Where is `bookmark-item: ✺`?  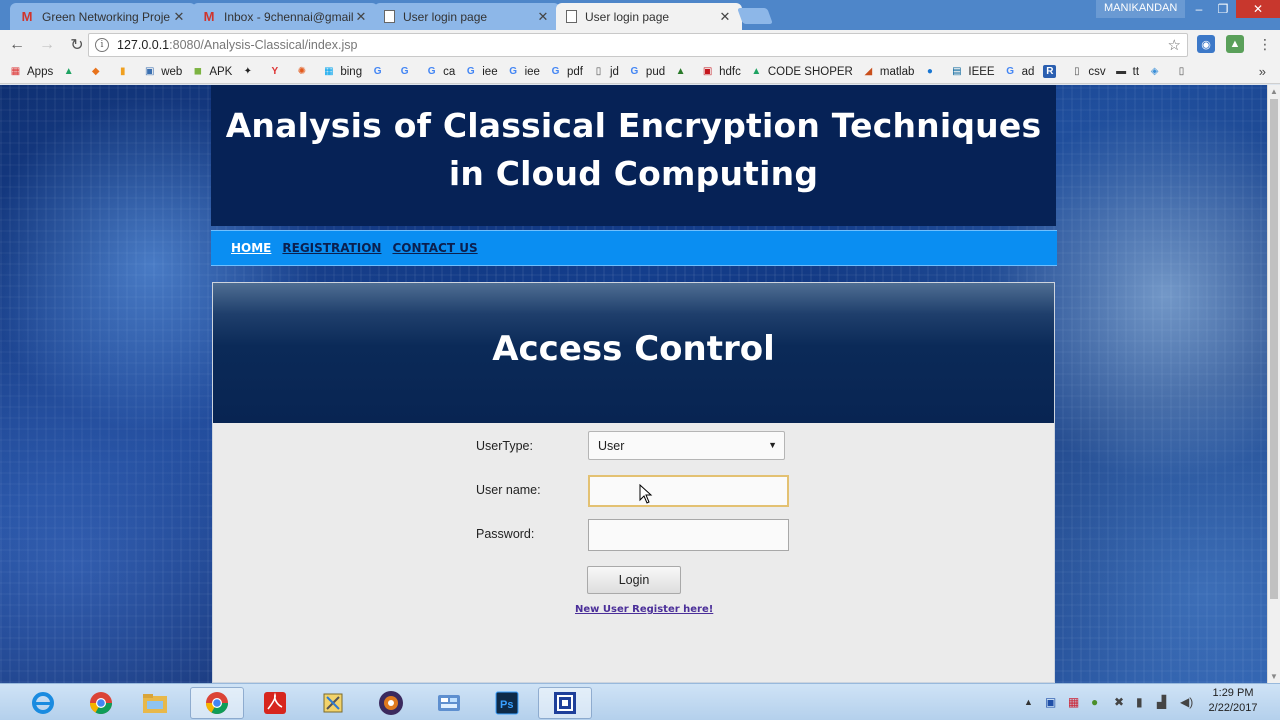
bookmark-item: ✺ is located at coordinates (304, 71).